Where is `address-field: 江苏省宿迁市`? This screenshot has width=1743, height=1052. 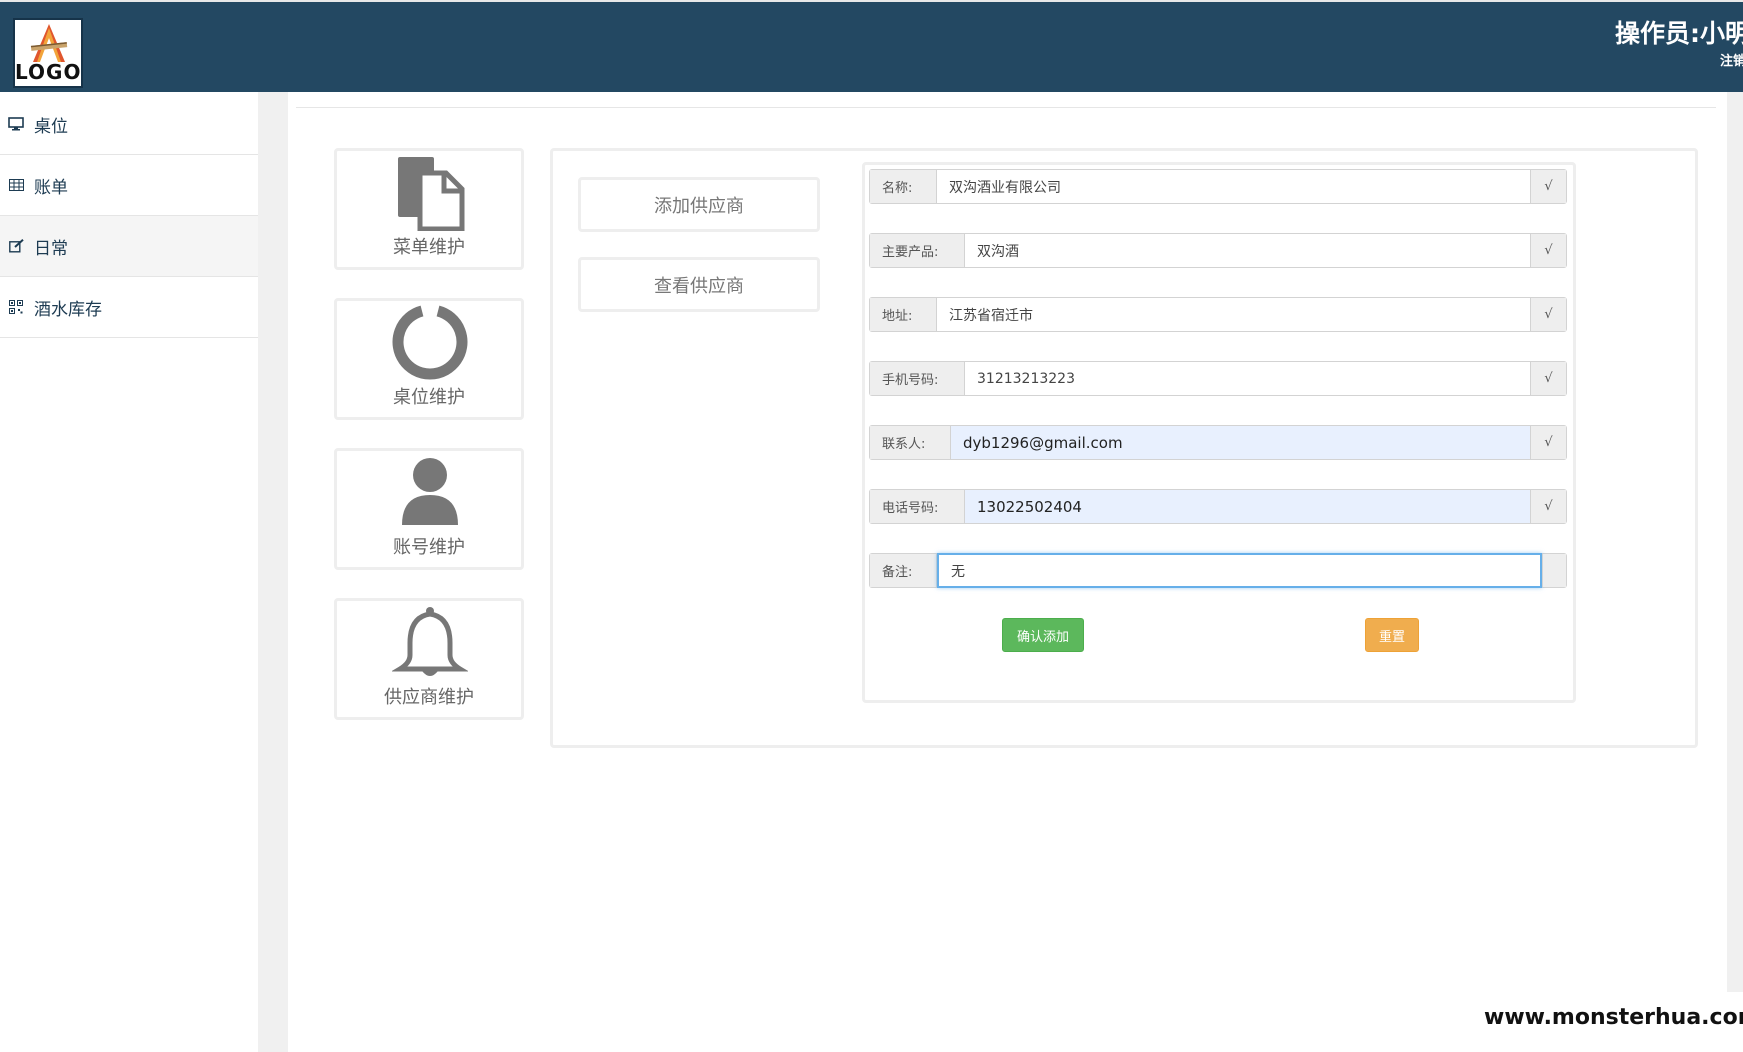
address-field: 江苏省宿迁市 is located at coordinates (1233, 314).